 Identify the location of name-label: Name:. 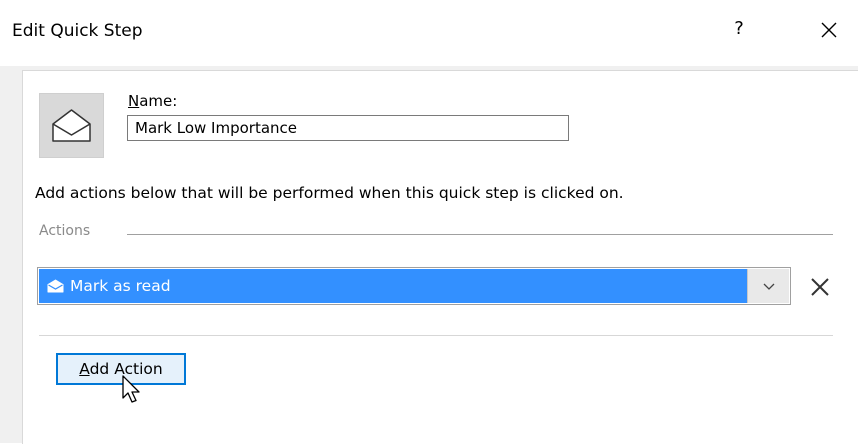
(152, 101).